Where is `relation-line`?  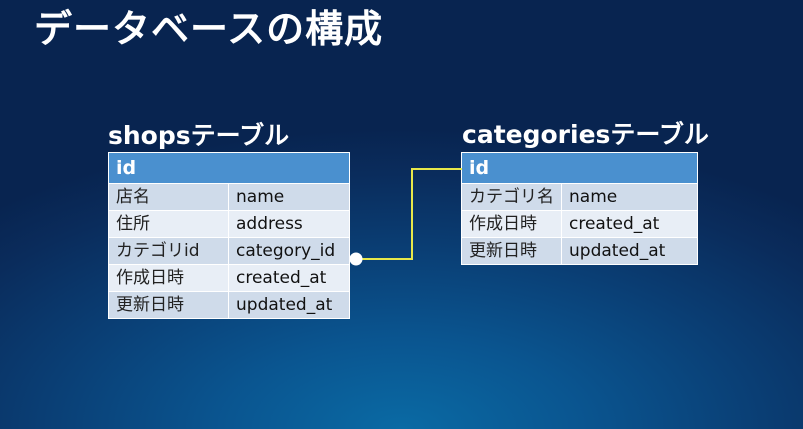
relation-line is located at coordinates (409, 214).